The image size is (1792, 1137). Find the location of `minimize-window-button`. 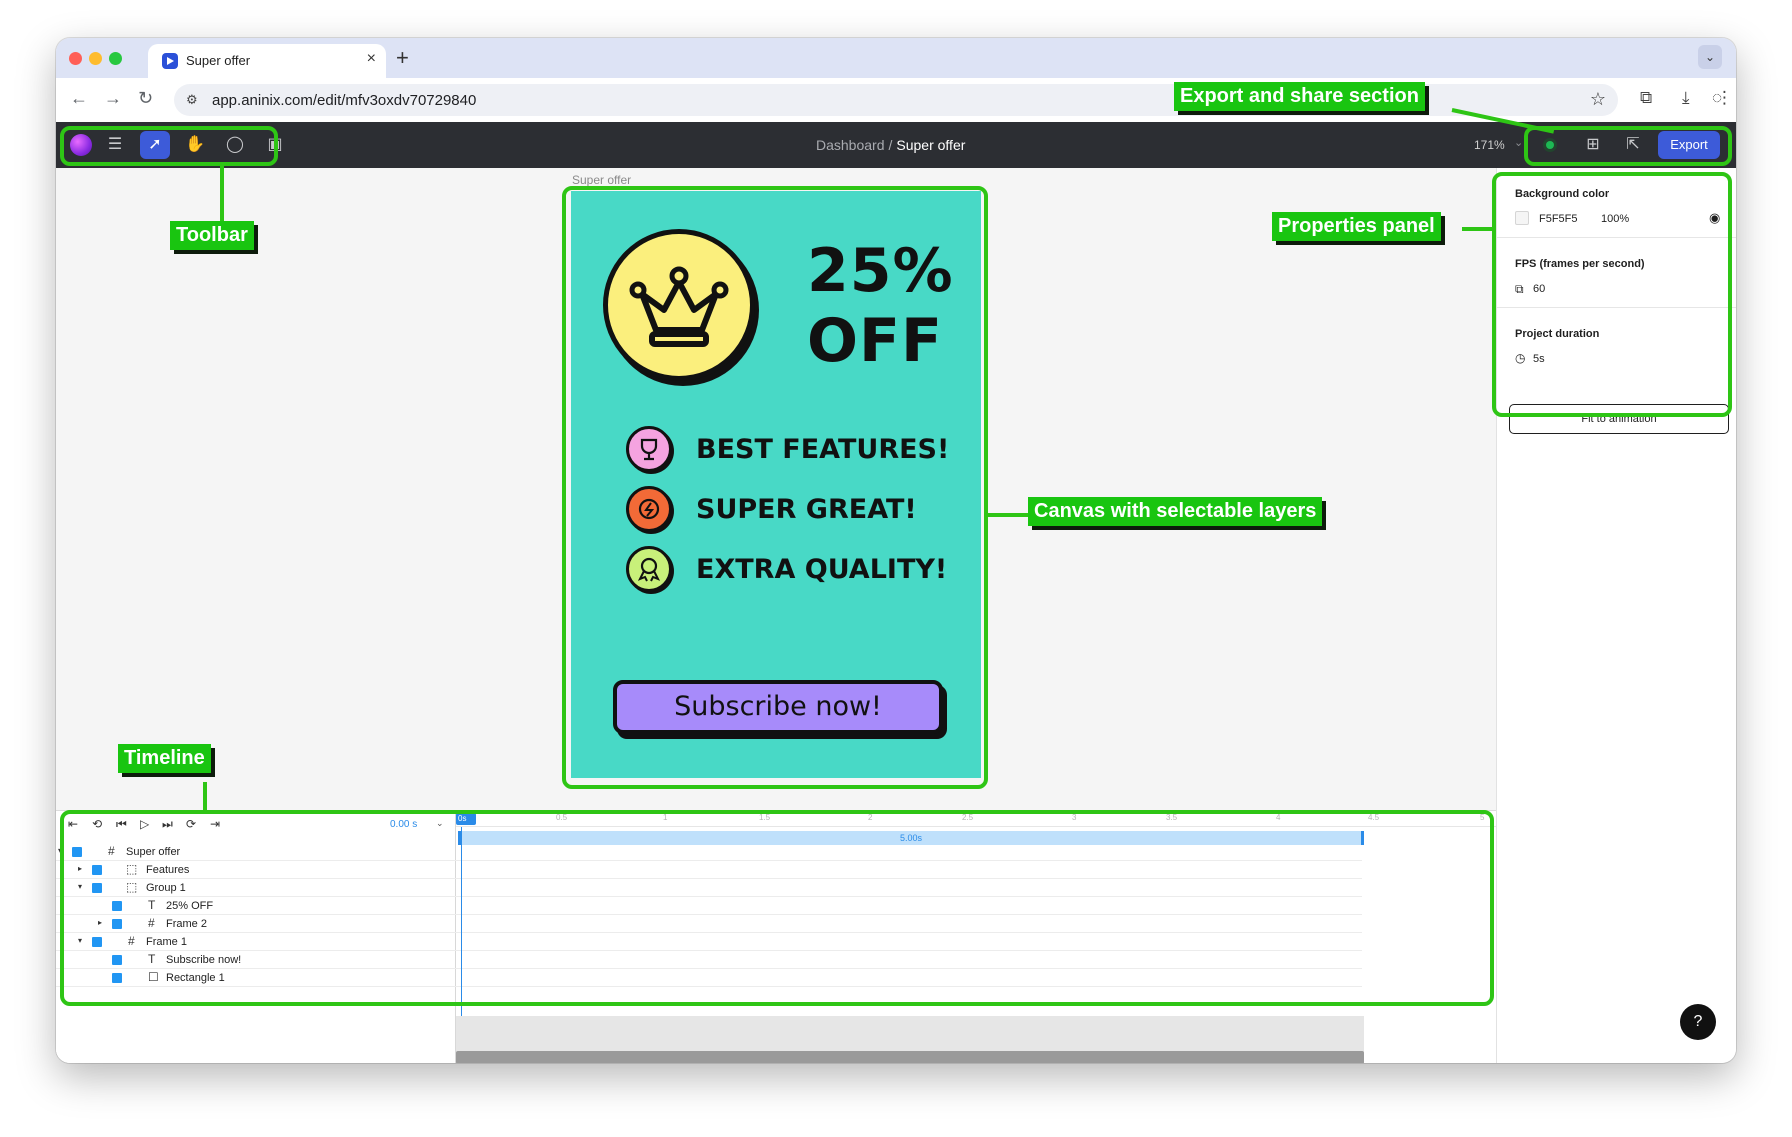

minimize-window-button is located at coordinates (95, 58).